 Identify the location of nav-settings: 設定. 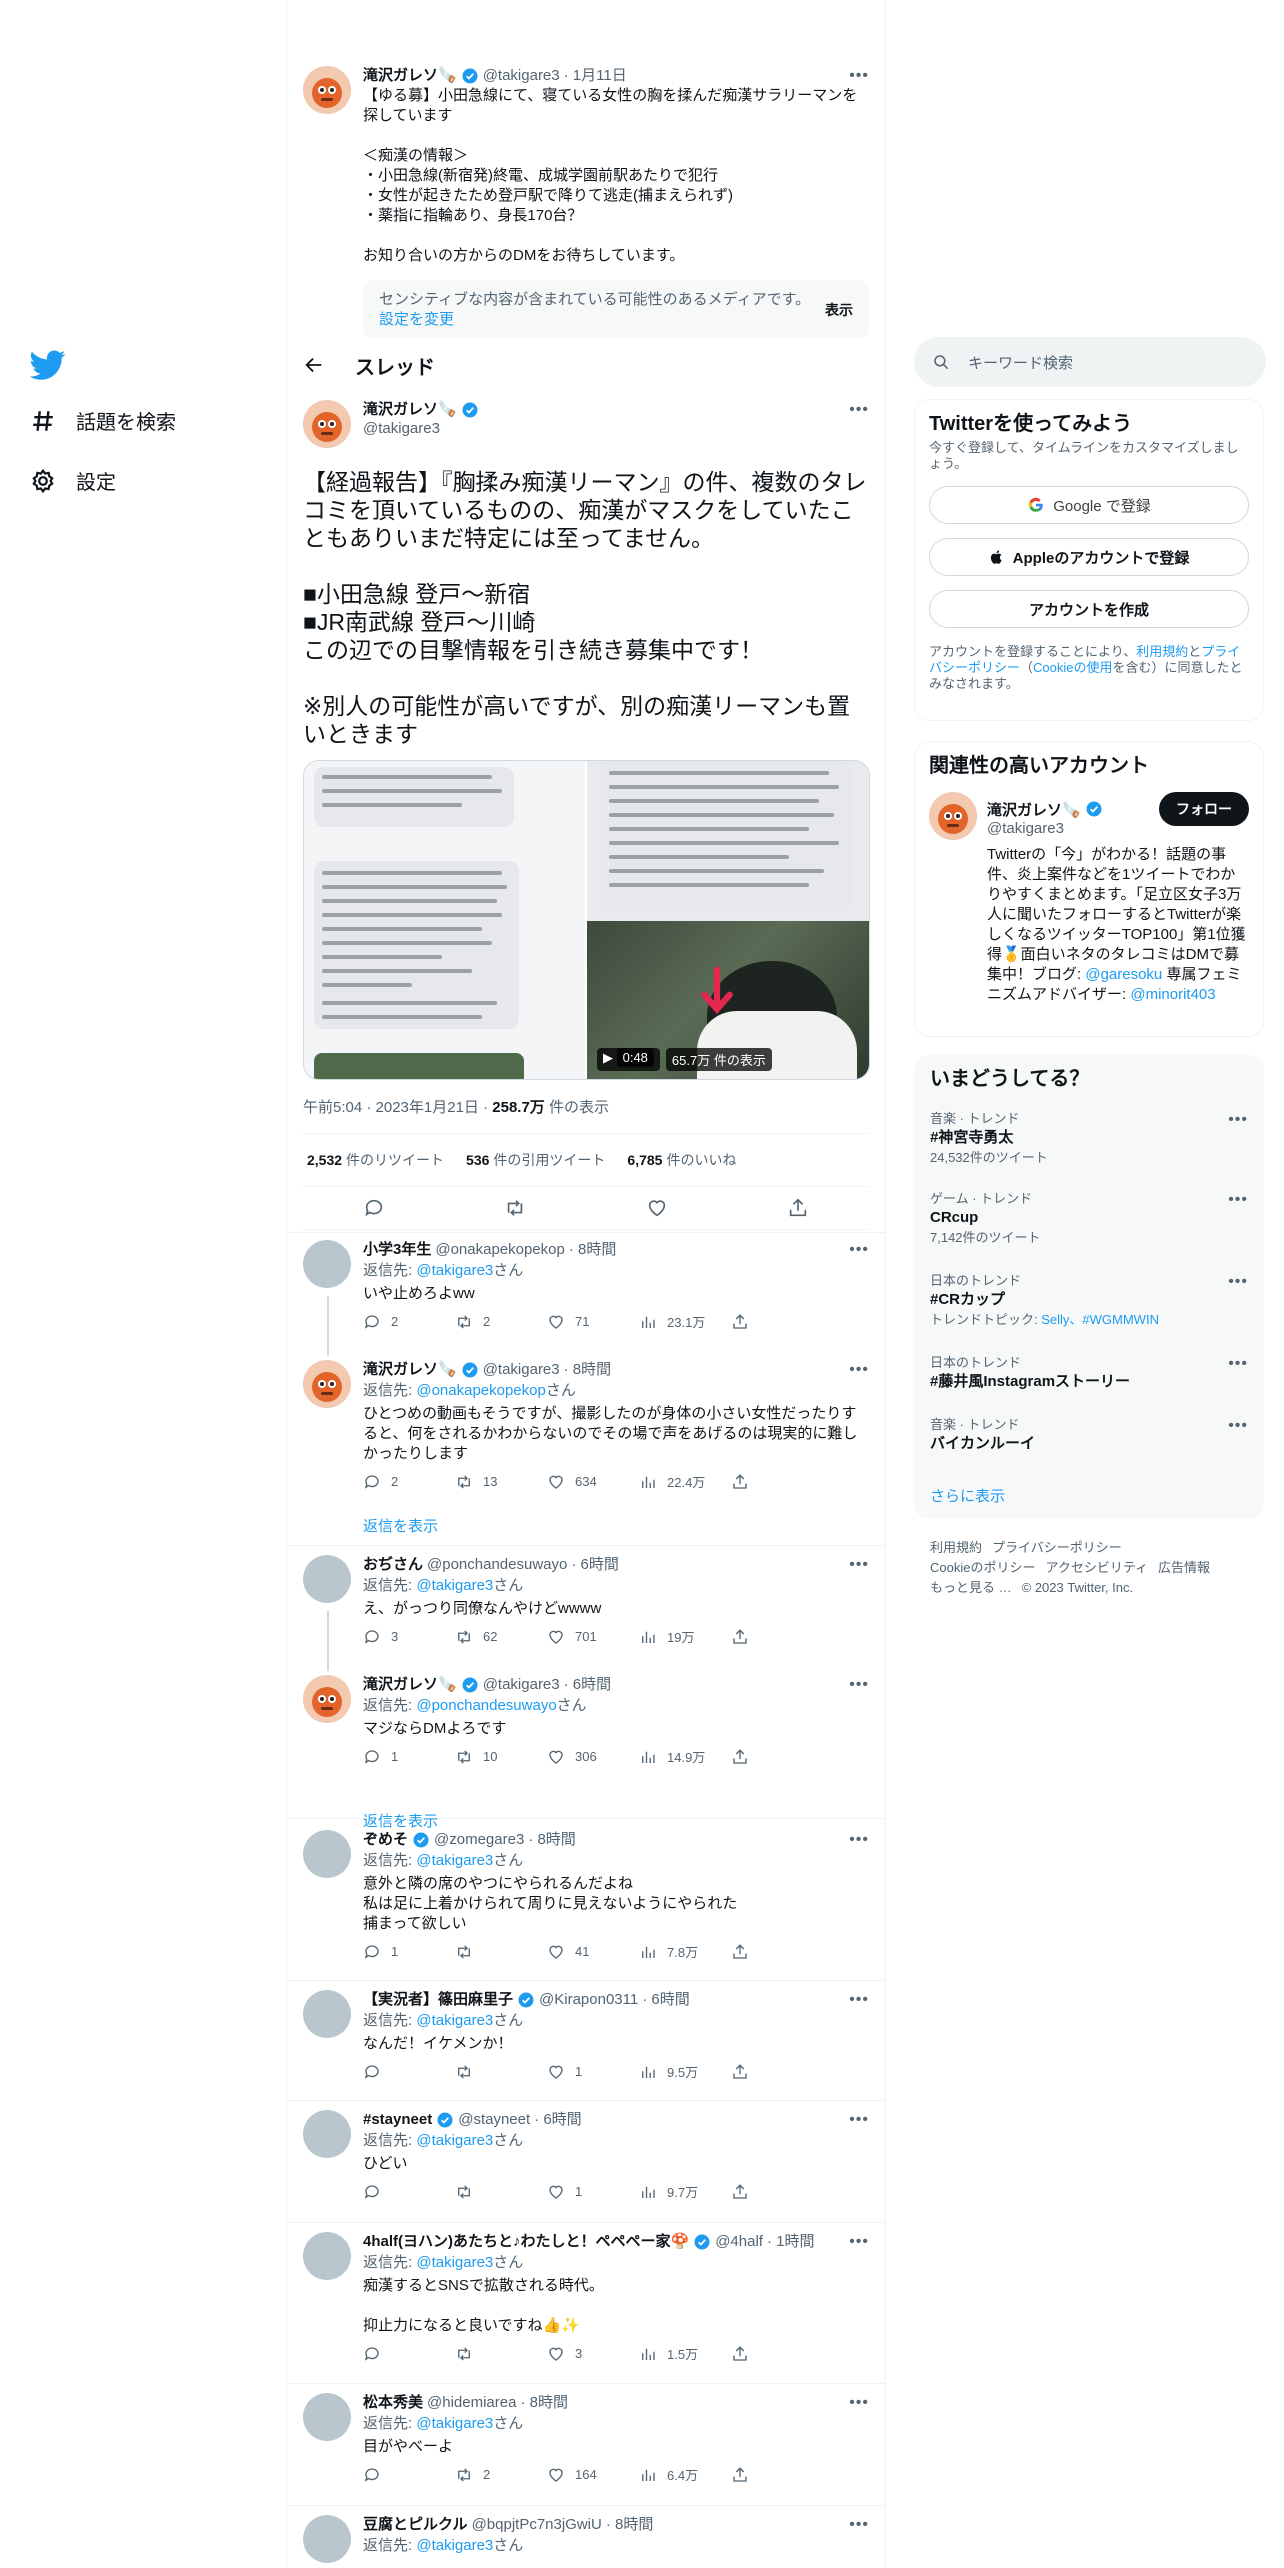
(73, 480).